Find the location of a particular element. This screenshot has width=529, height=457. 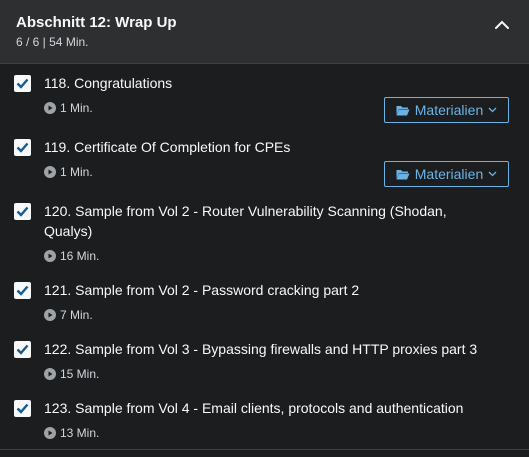

section-progress-meta: 6 / 6 | 54 Min. is located at coordinates (52, 42).